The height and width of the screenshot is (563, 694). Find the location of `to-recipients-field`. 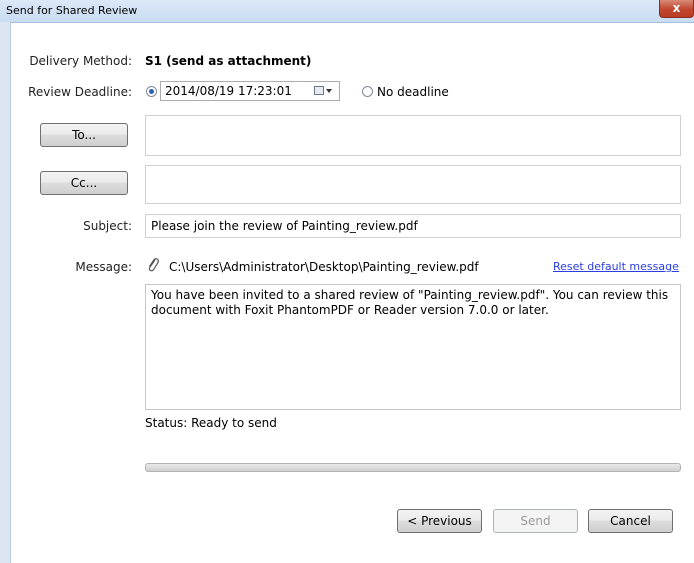

to-recipients-field is located at coordinates (413, 135).